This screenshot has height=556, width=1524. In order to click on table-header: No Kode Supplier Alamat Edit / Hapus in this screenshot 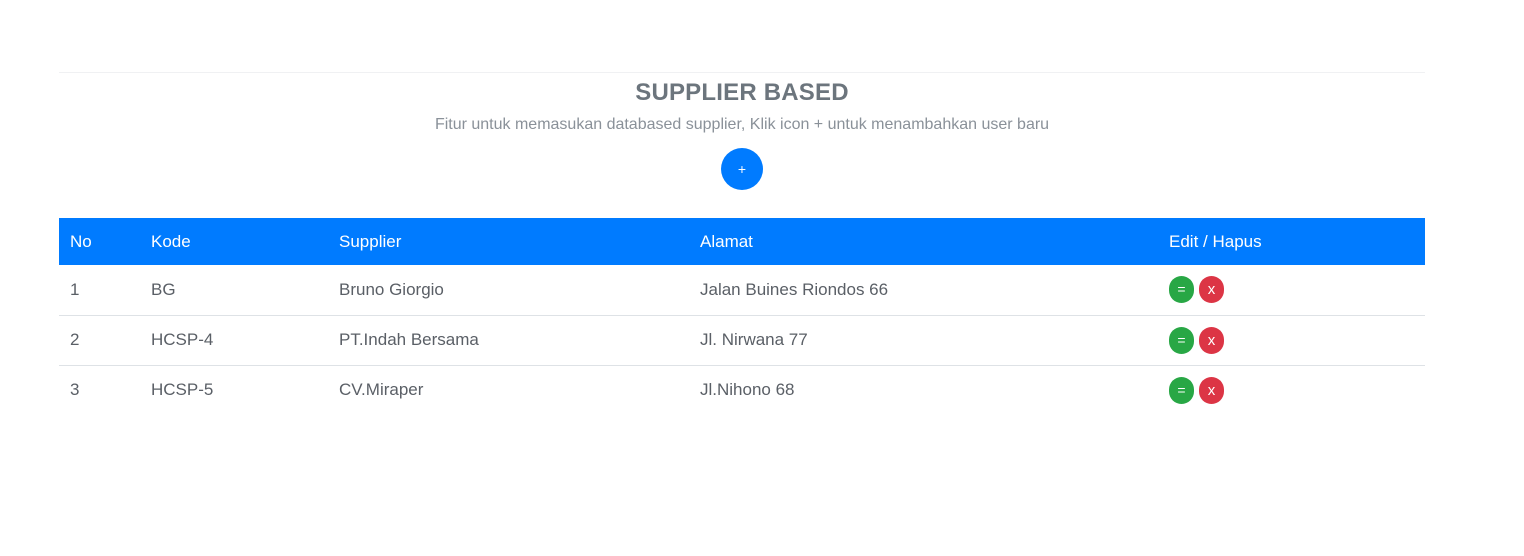, I will do `click(742, 241)`.